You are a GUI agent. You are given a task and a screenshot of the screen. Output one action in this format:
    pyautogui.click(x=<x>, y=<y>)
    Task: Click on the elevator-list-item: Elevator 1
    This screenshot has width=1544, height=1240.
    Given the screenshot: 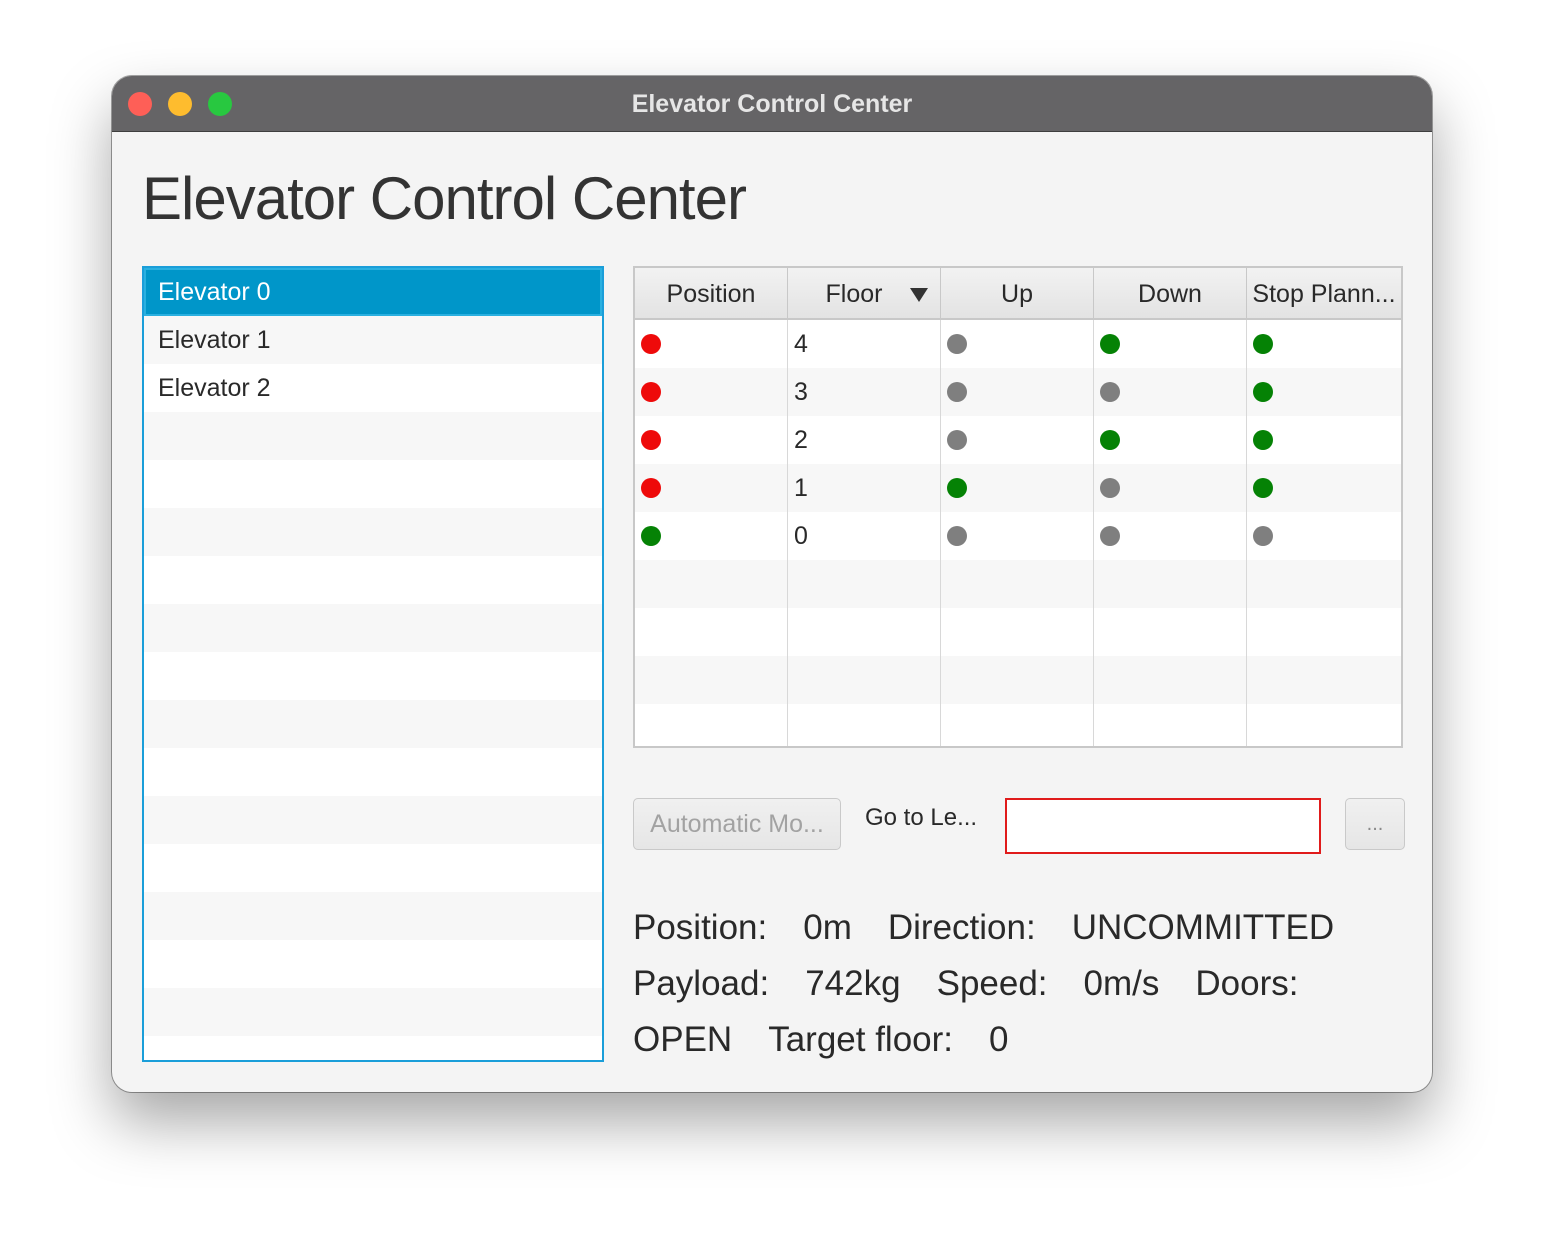 What is the action you would take?
    pyautogui.click(x=373, y=340)
    